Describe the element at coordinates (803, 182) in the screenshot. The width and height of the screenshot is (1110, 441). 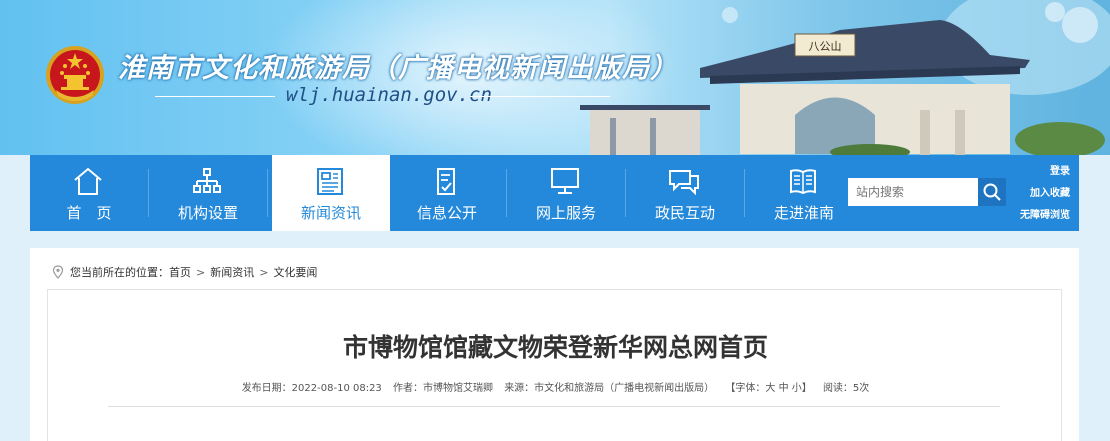
I see `book-icon` at that location.